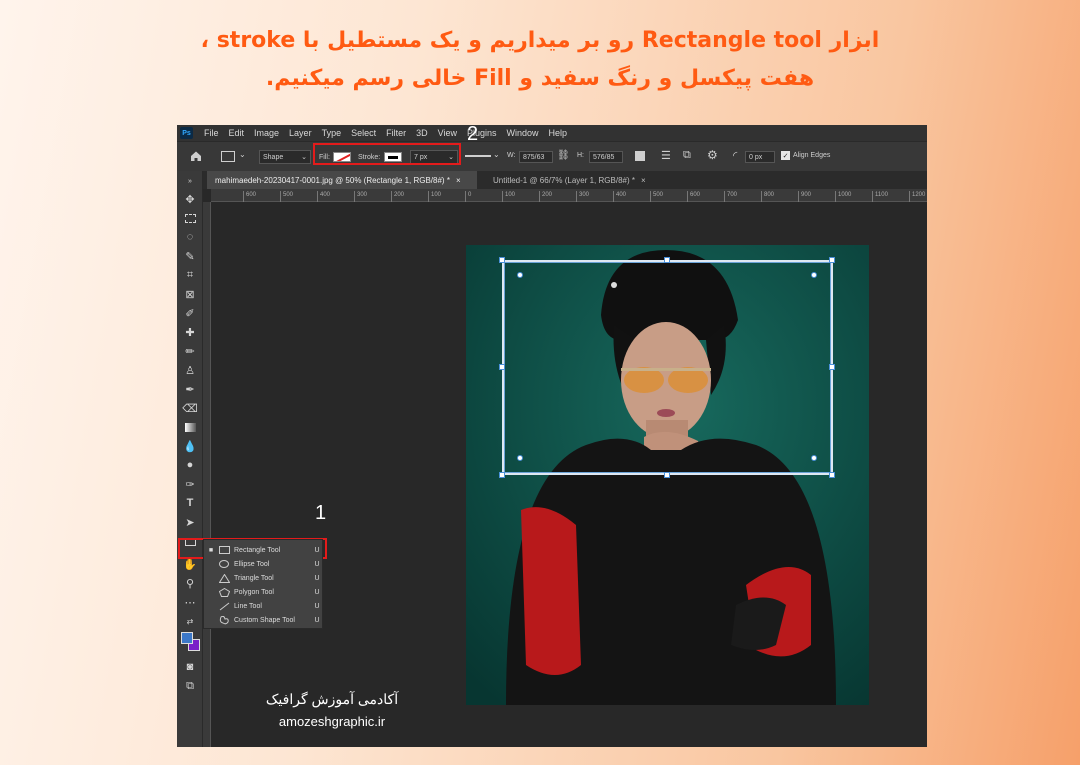  I want to click on menu-window: Window, so click(523, 133).